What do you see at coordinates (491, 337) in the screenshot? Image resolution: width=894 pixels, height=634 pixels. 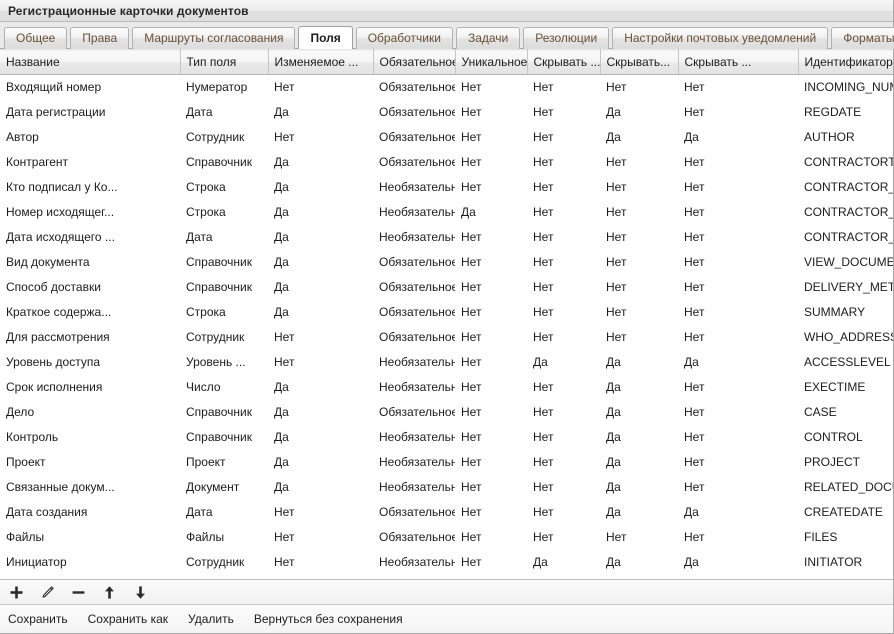 I see `cell-10-4: Нет` at bounding box center [491, 337].